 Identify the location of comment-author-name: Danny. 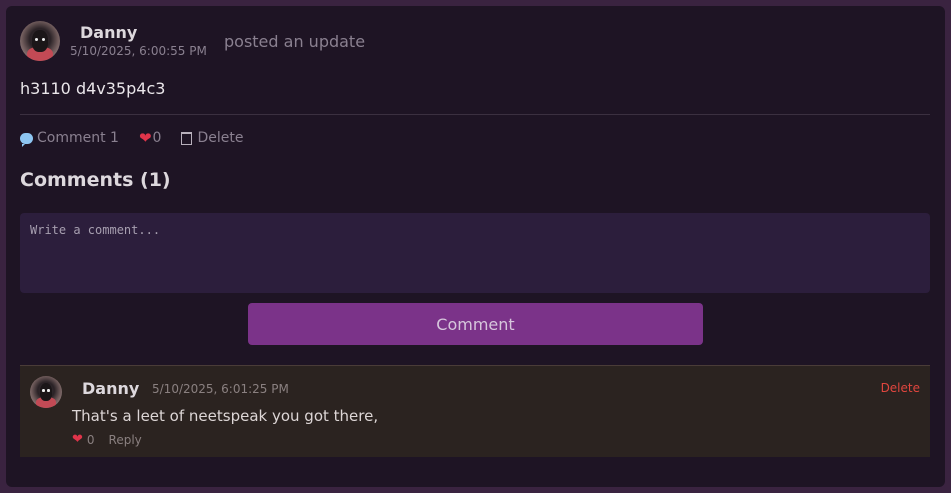
(110, 388).